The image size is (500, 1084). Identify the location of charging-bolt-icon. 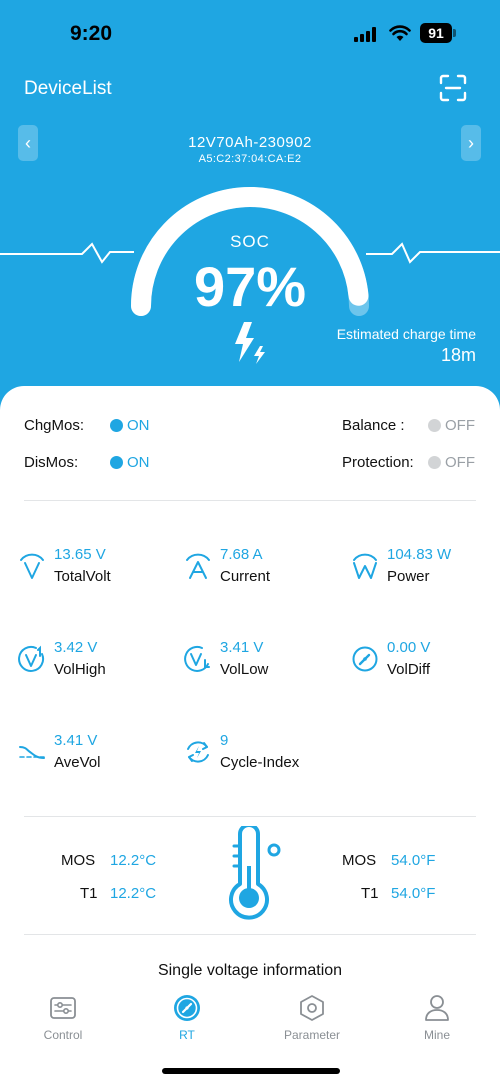
(250, 343).